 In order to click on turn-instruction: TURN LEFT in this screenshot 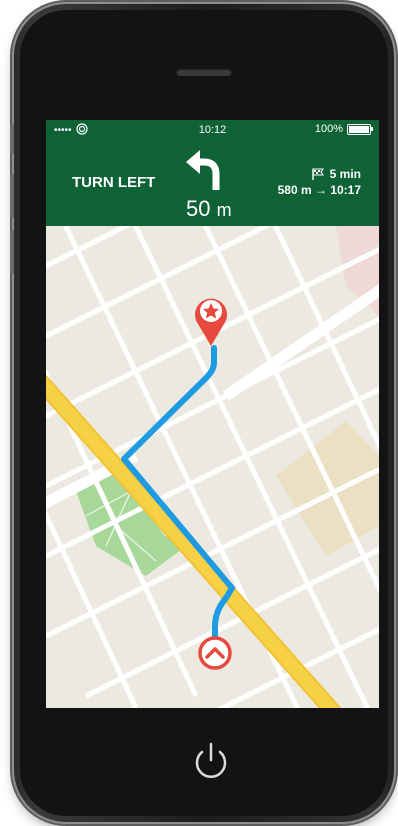, I will do `click(114, 182)`.